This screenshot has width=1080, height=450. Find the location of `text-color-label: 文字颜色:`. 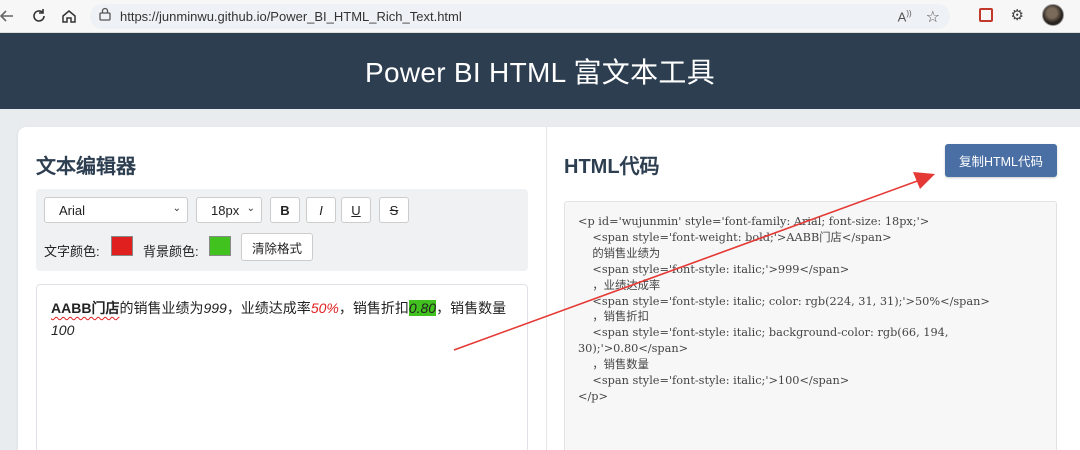

text-color-label: 文字颜色: is located at coordinates (72, 251).